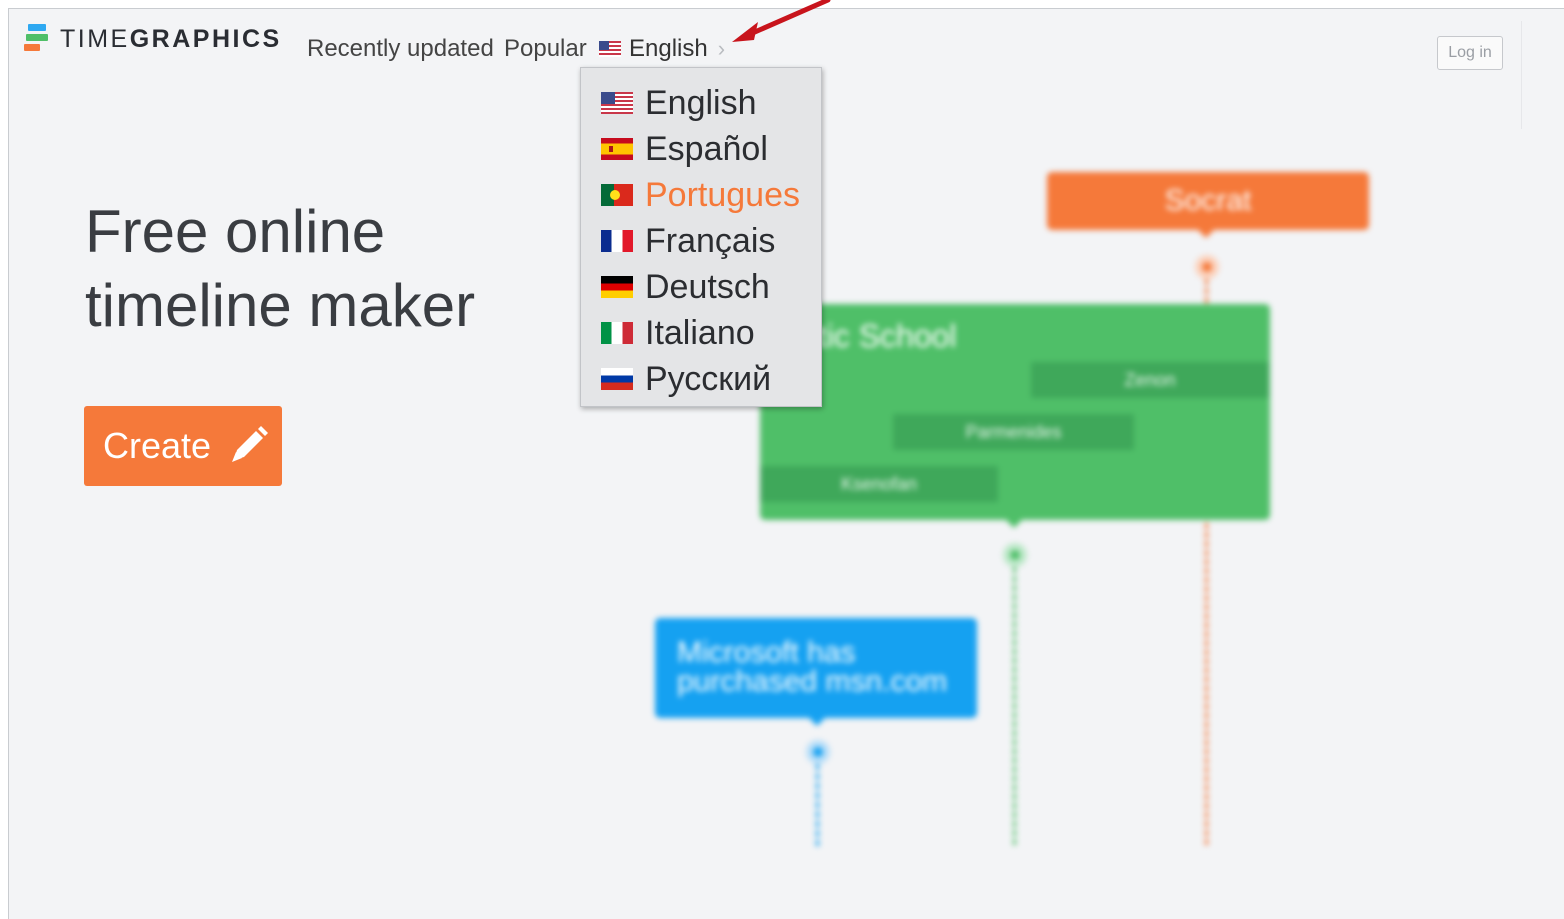 The height and width of the screenshot is (919, 1564). I want to click on timeline-axis-green, so click(1014, 706).